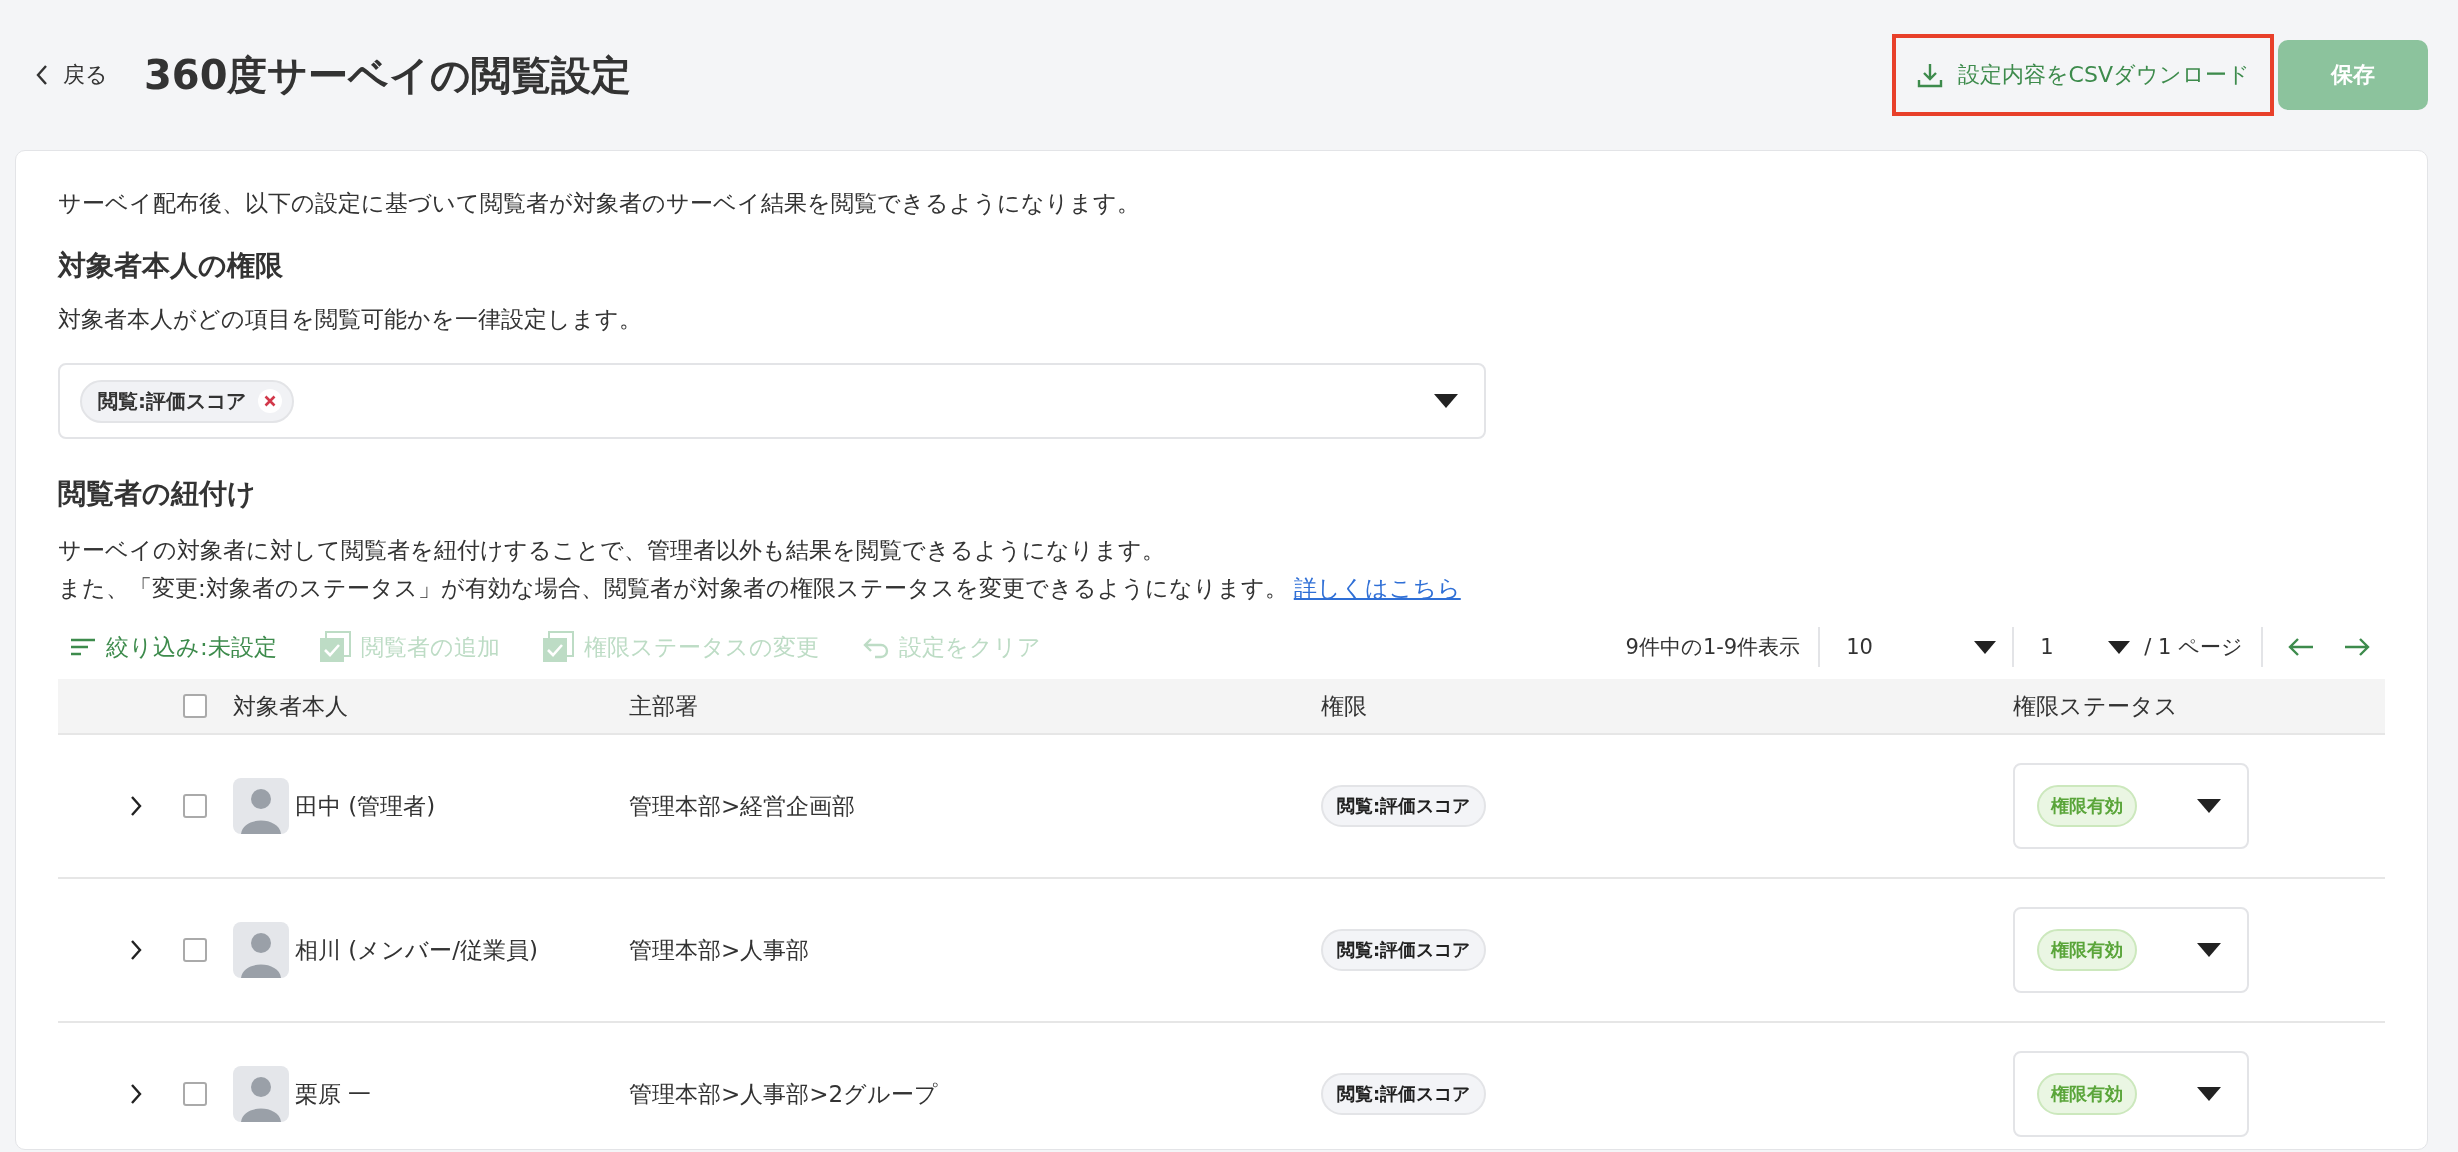  What do you see at coordinates (1859, 647) in the screenshot?
I see `select-value: 10` at bounding box center [1859, 647].